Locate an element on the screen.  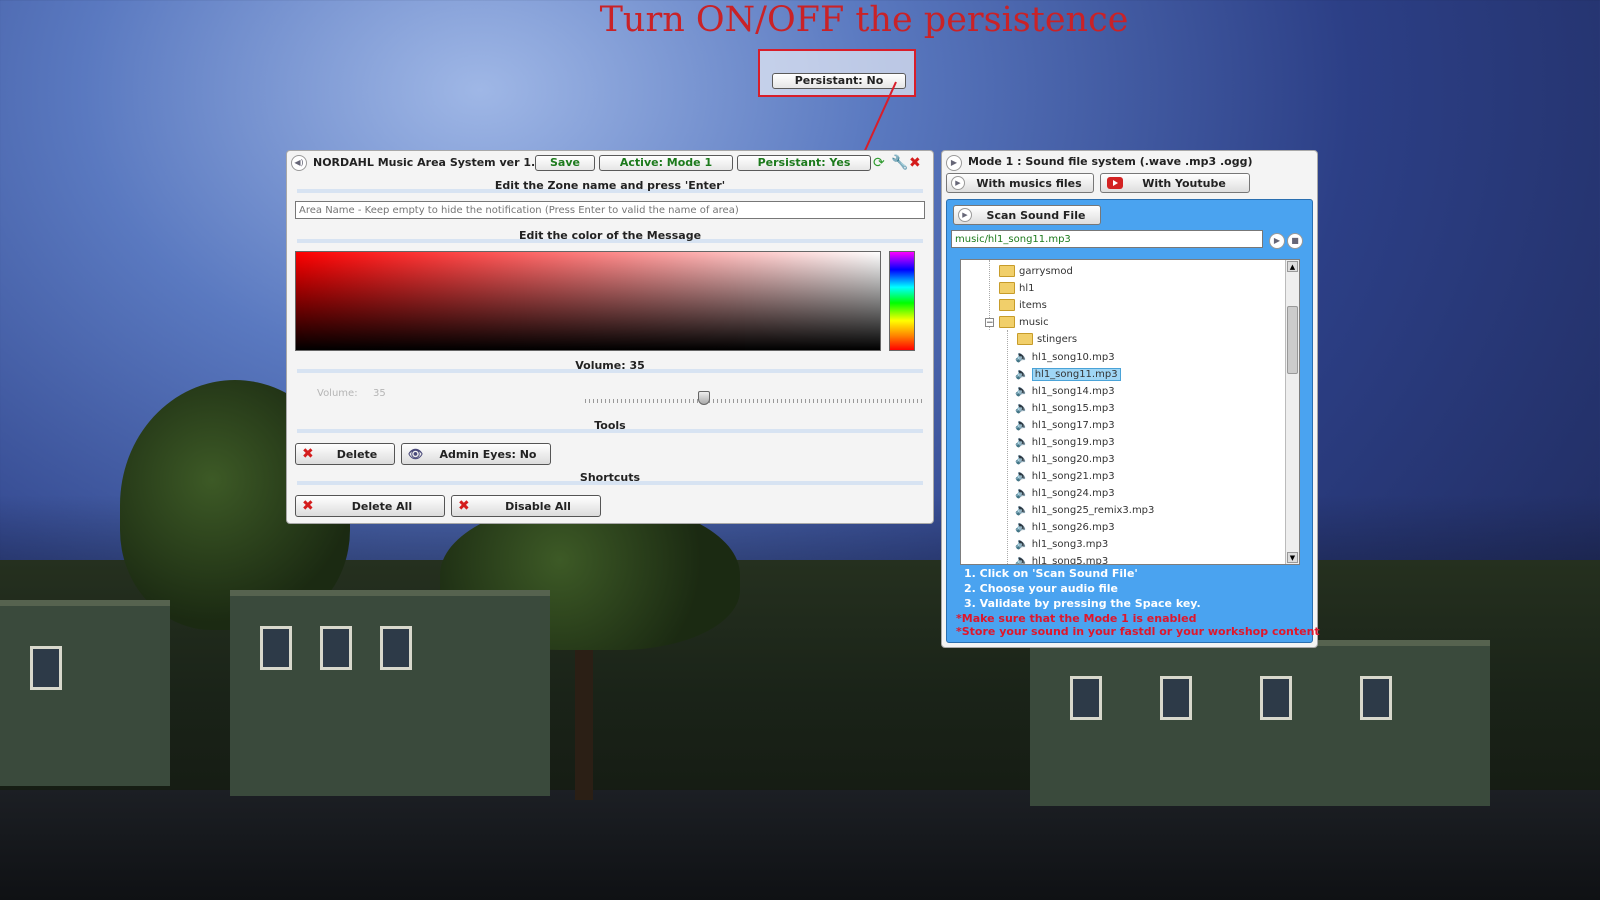
tree-folder-label: garrysmod is located at coordinates (1046, 271).